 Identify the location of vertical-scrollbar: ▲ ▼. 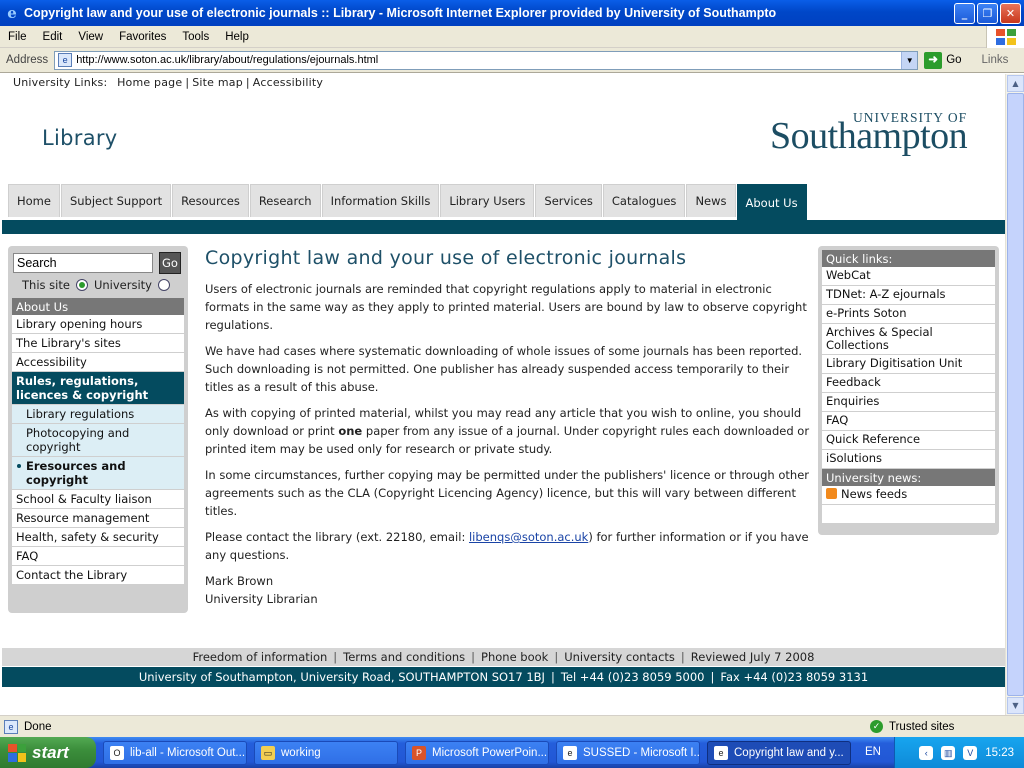
(1014, 394).